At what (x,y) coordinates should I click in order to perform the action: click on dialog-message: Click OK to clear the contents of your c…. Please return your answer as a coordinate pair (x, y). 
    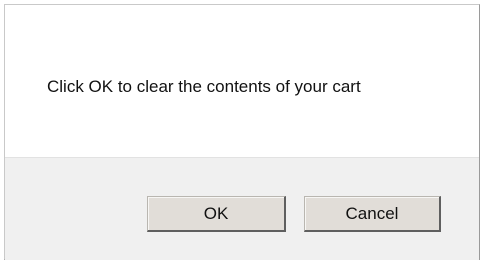
    Looking at the image, I should click on (204, 86).